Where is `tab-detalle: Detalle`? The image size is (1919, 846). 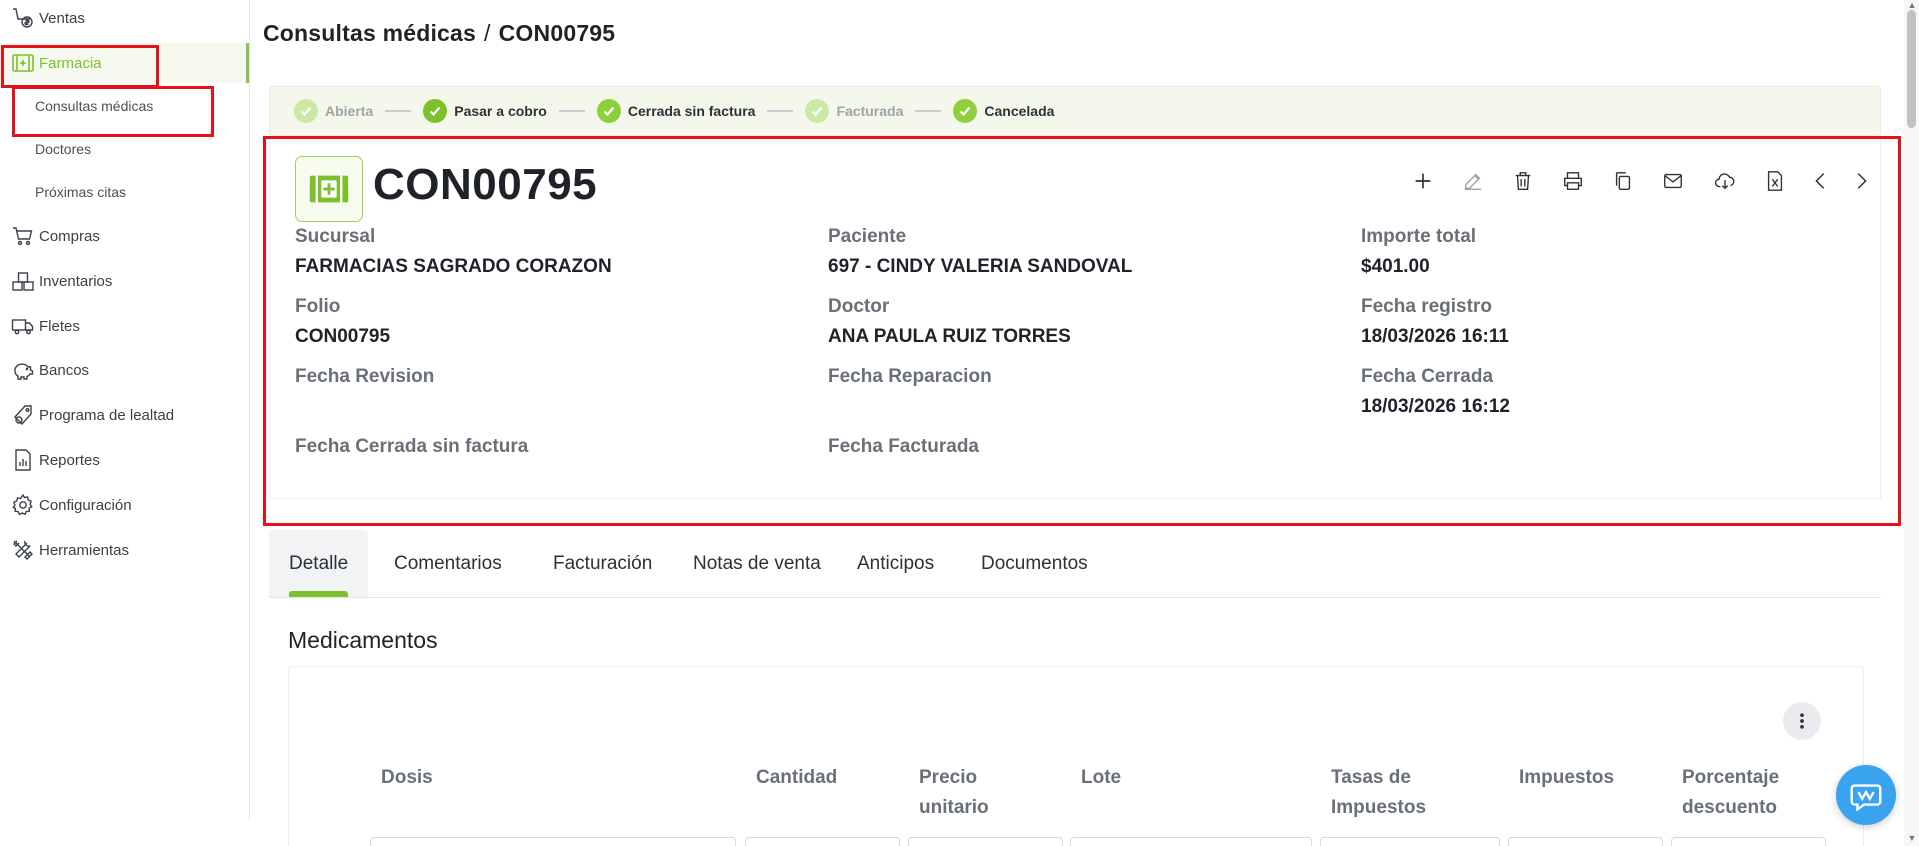 tab-detalle: Detalle is located at coordinates (319, 563).